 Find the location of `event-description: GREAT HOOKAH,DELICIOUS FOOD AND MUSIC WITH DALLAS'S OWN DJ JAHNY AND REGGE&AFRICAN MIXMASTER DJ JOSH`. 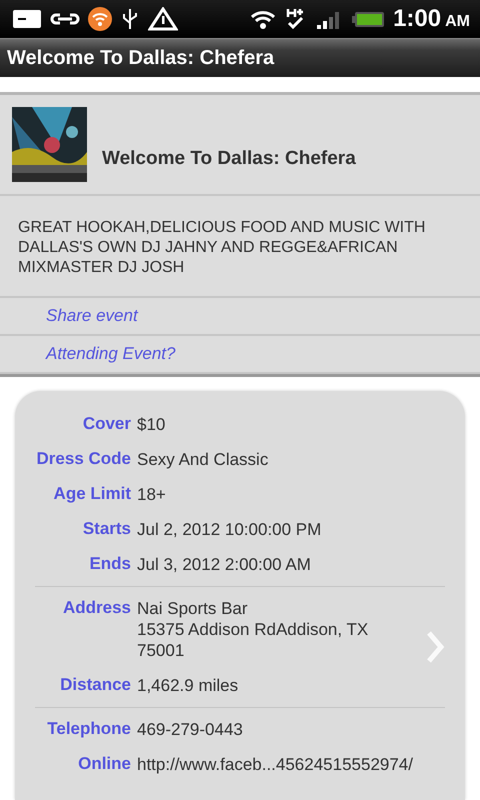

event-description: GREAT HOOKAH,DELICIOUS FOOD AND MUSIC WITH DALLAS'S OWN DJ JAHNY AND REGGE&AFRICAN MIXMASTER DJ JOSH is located at coordinates (222, 248).